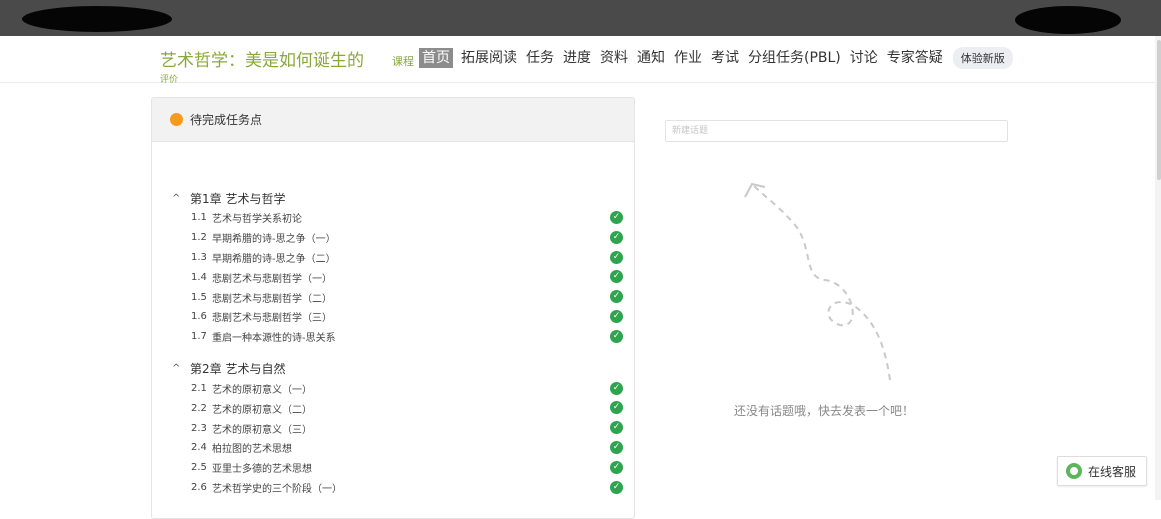  Describe the element at coordinates (262, 410) in the screenshot. I see `lesson-title: 艺术的原初意义（二）` at that location.